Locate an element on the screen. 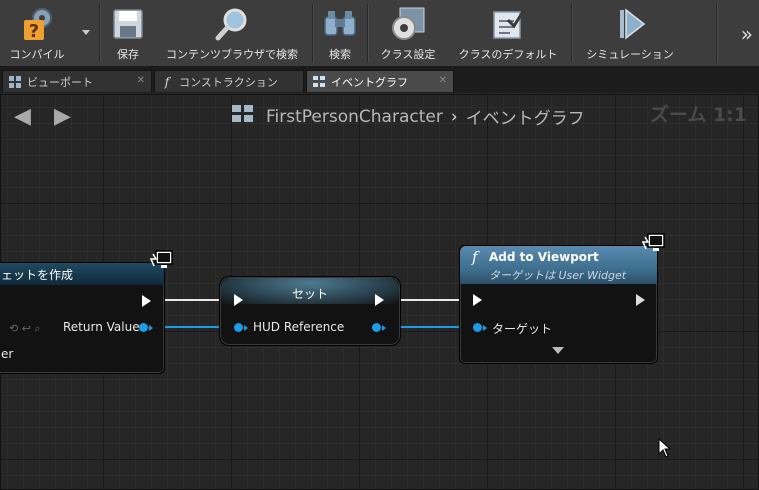  tab-viewport: ビューポート ✕ is located at coordinates (77, 81).